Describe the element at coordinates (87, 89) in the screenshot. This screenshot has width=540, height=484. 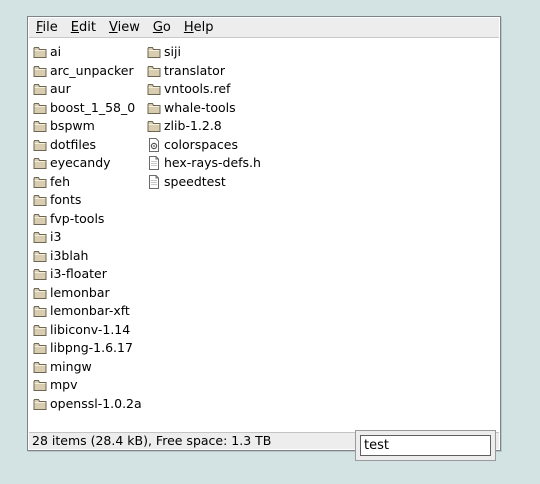
I see `file-item: aur` at that location.